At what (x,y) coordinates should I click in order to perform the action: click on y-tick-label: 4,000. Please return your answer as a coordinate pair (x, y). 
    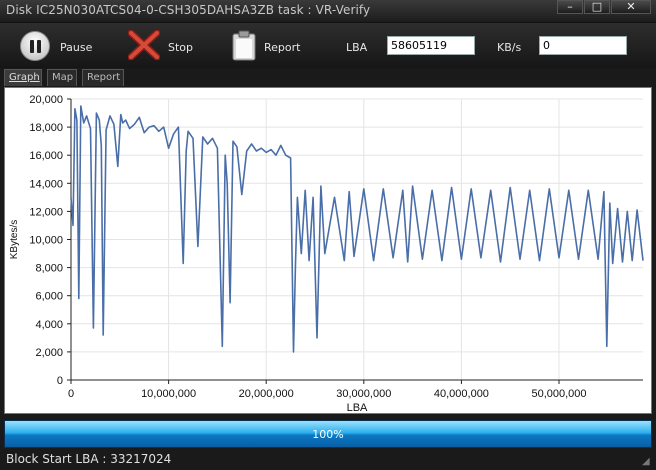
    Looking at the image, I should click on (49, 325).